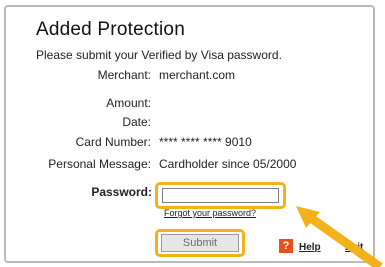 The width and height of the screenshot is (385, 267). Describe the element at coordinates (192, 105) in the screenshot. I see `detail-row-amount: Amount:` at that location.